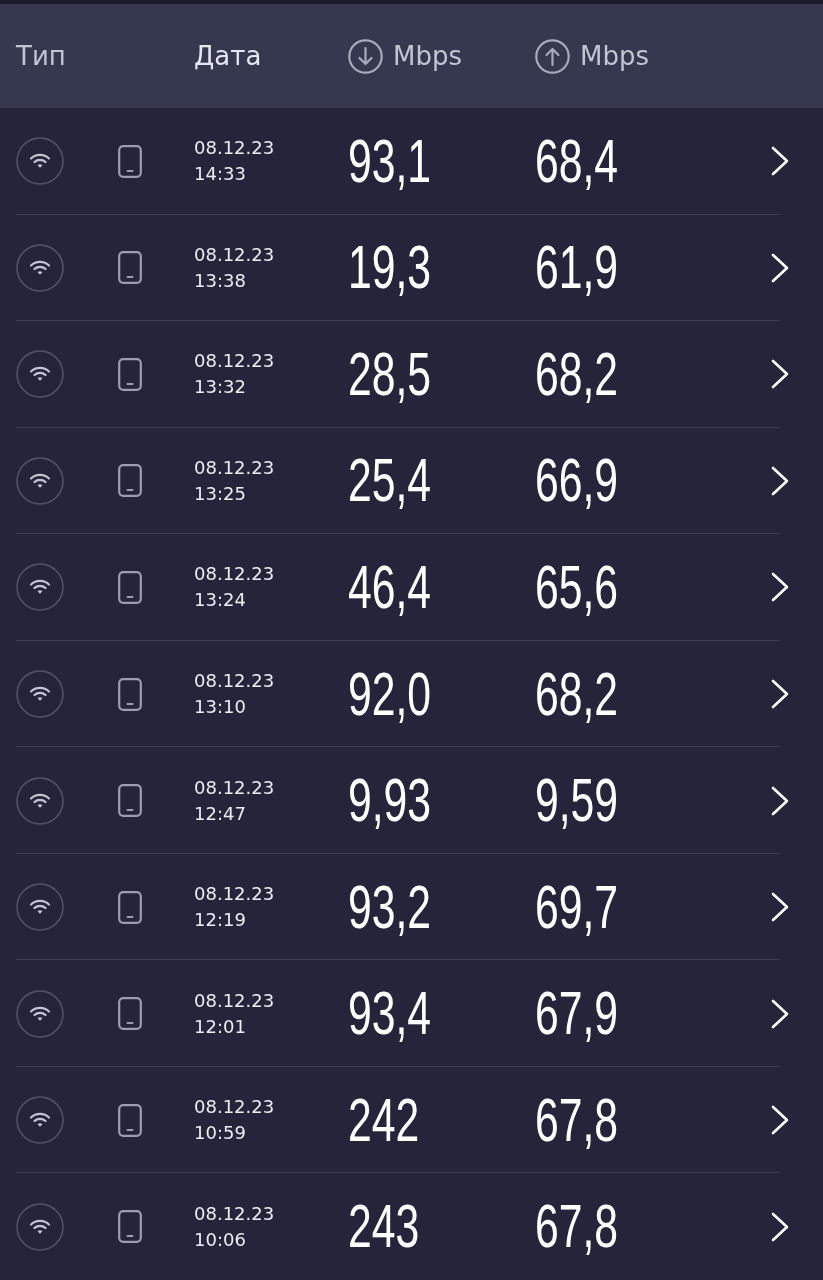 This screenshot has height=1280, width=823. I want to click on download-speed: 243, so click(384, 1227).